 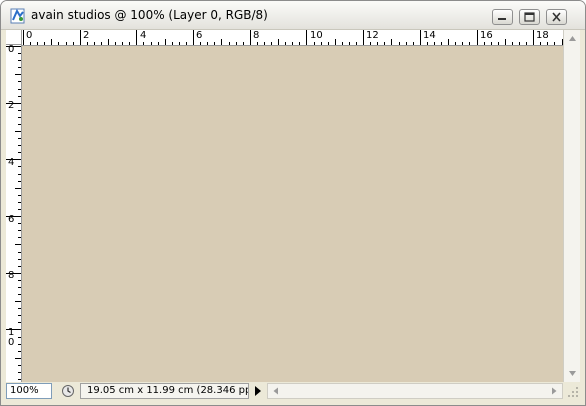 I want to click on resize-grip-icon, so click(x=573, y=392).